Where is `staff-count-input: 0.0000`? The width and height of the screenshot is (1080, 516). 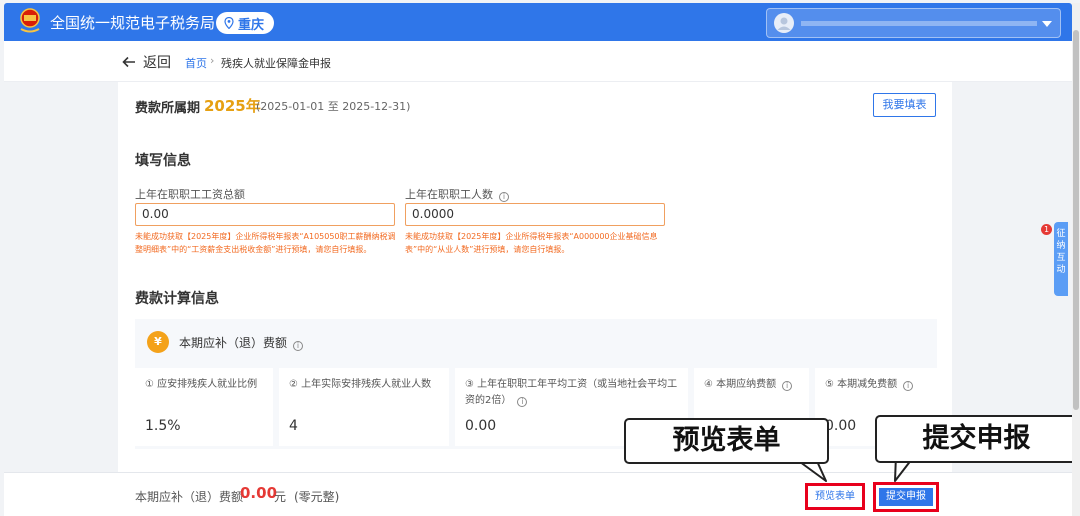 staff-count-input: 0.0000 is located at coordinates (535, 214).